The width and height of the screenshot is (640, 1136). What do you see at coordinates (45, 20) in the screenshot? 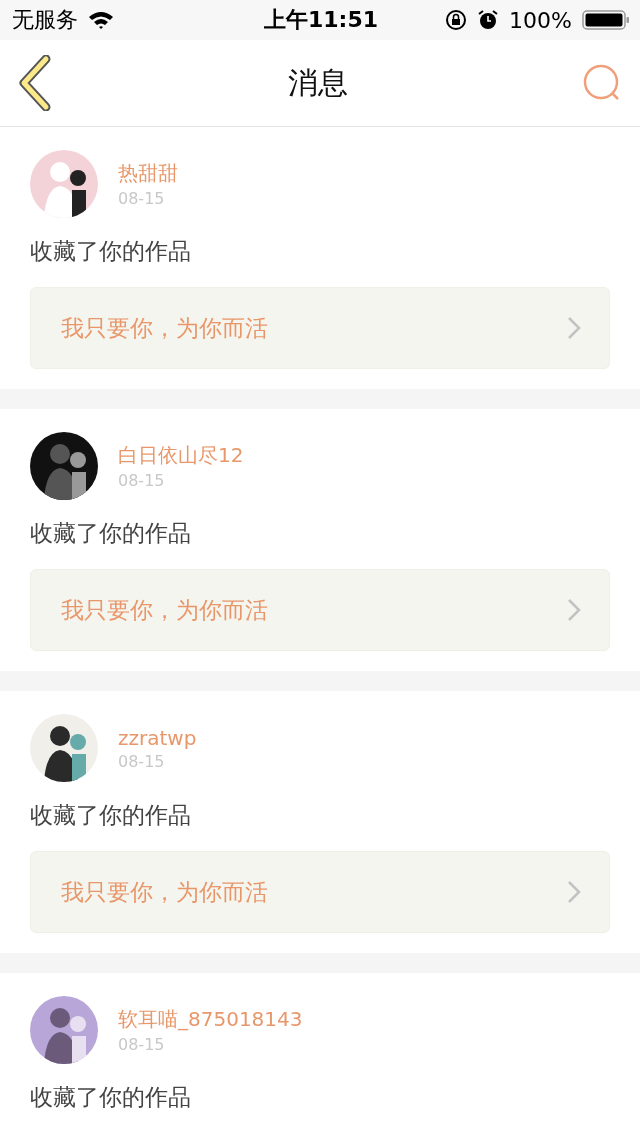
I see `carrier-label: 无服务` at bounding box center [45, 20].